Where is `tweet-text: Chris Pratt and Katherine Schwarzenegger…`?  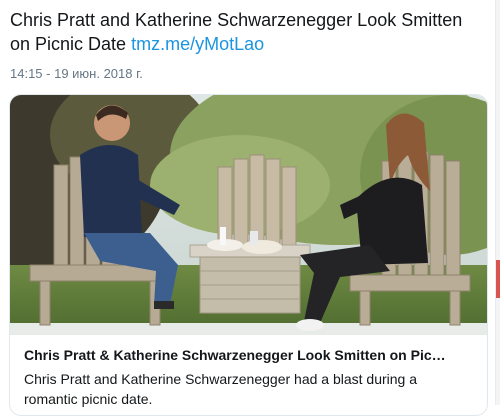
tweet-text: Chris Pratt and Katherine Schwarzenegger… is located at coordinates (247, 32).